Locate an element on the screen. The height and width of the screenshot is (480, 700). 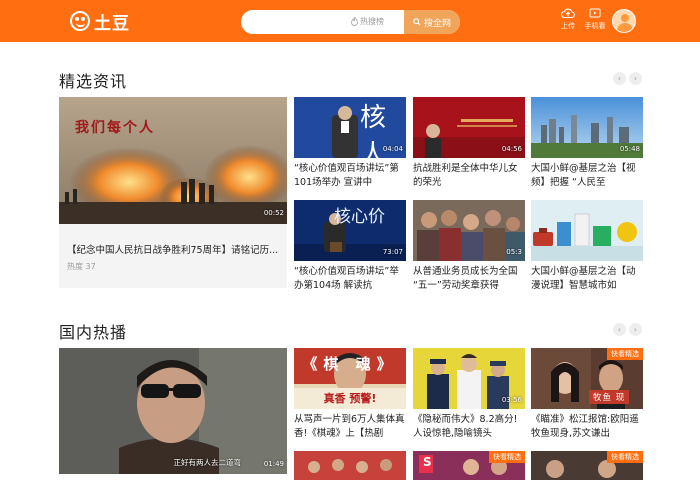
logo-text: 土豆 is located at coordinates (112, 23).